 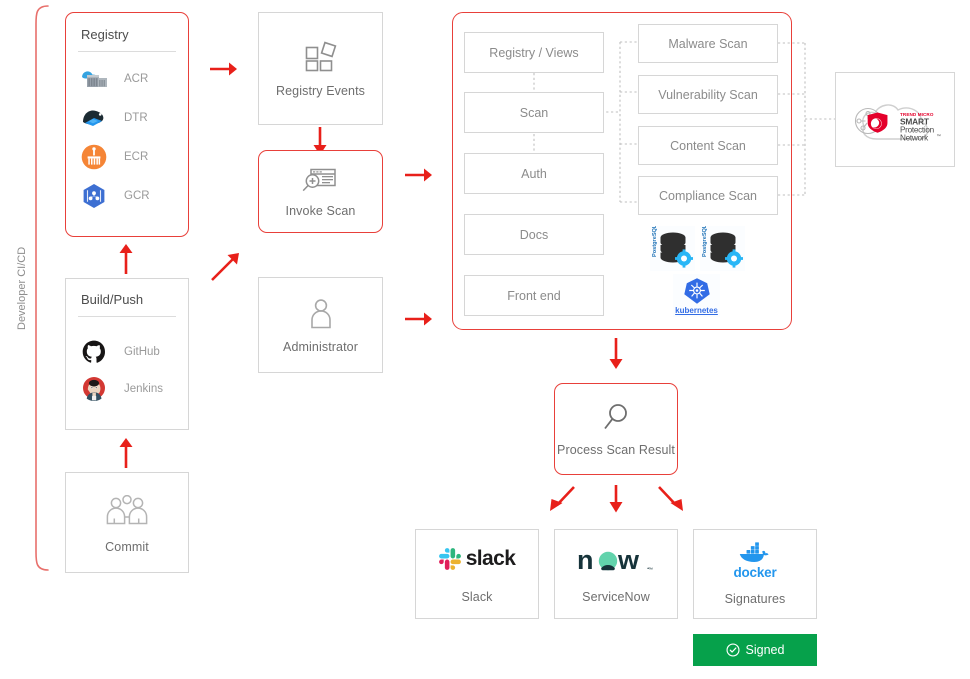 I want to click on registry-events-card: Registry Events, so click(x=320, y=68).